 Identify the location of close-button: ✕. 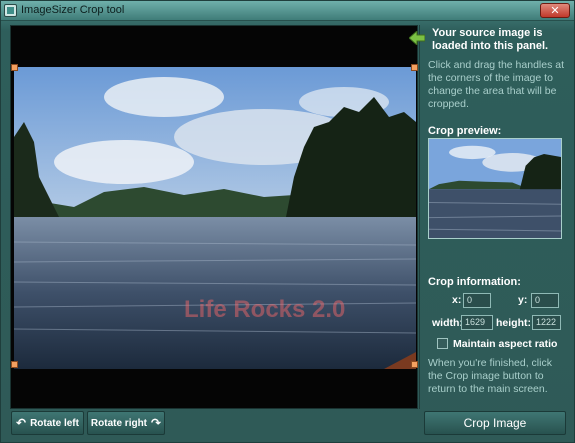
(555, 10).